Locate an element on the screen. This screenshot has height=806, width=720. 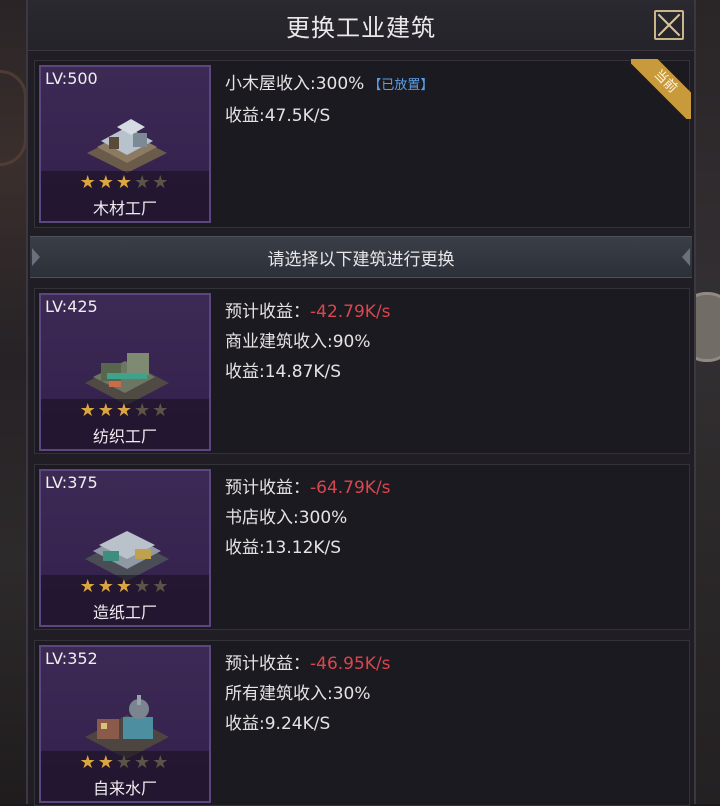
building-level: LV:352 is located at coordinates (71, 658).